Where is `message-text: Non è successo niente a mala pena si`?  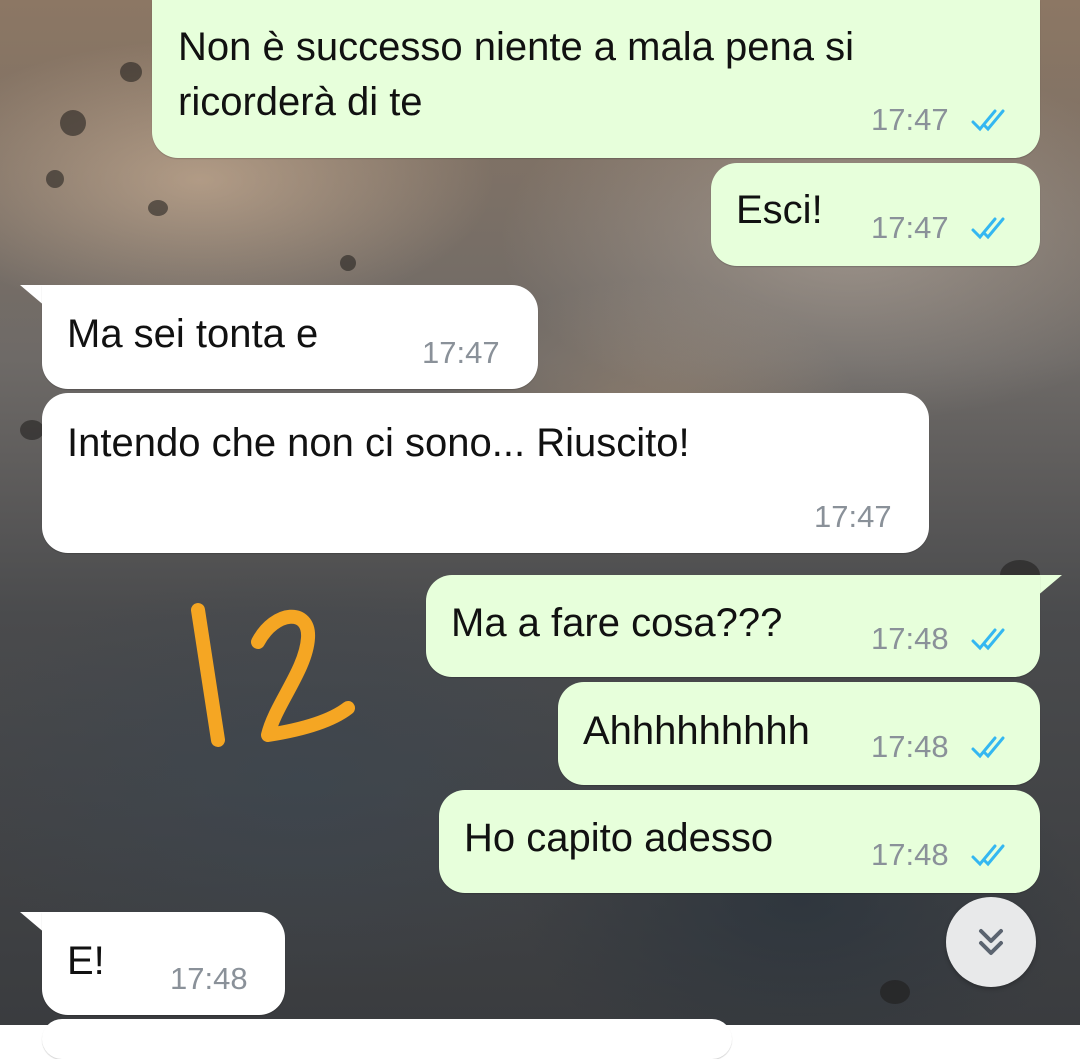 message-text: Non è successo niente a mala pena si is located at coordinates (516, 47).